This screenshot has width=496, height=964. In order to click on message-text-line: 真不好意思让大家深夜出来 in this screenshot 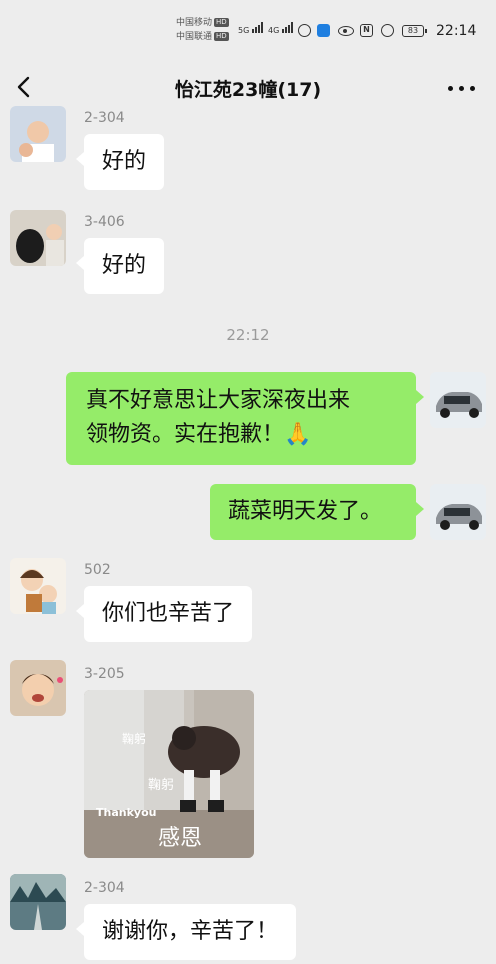, I will do `click(218, 400)`.